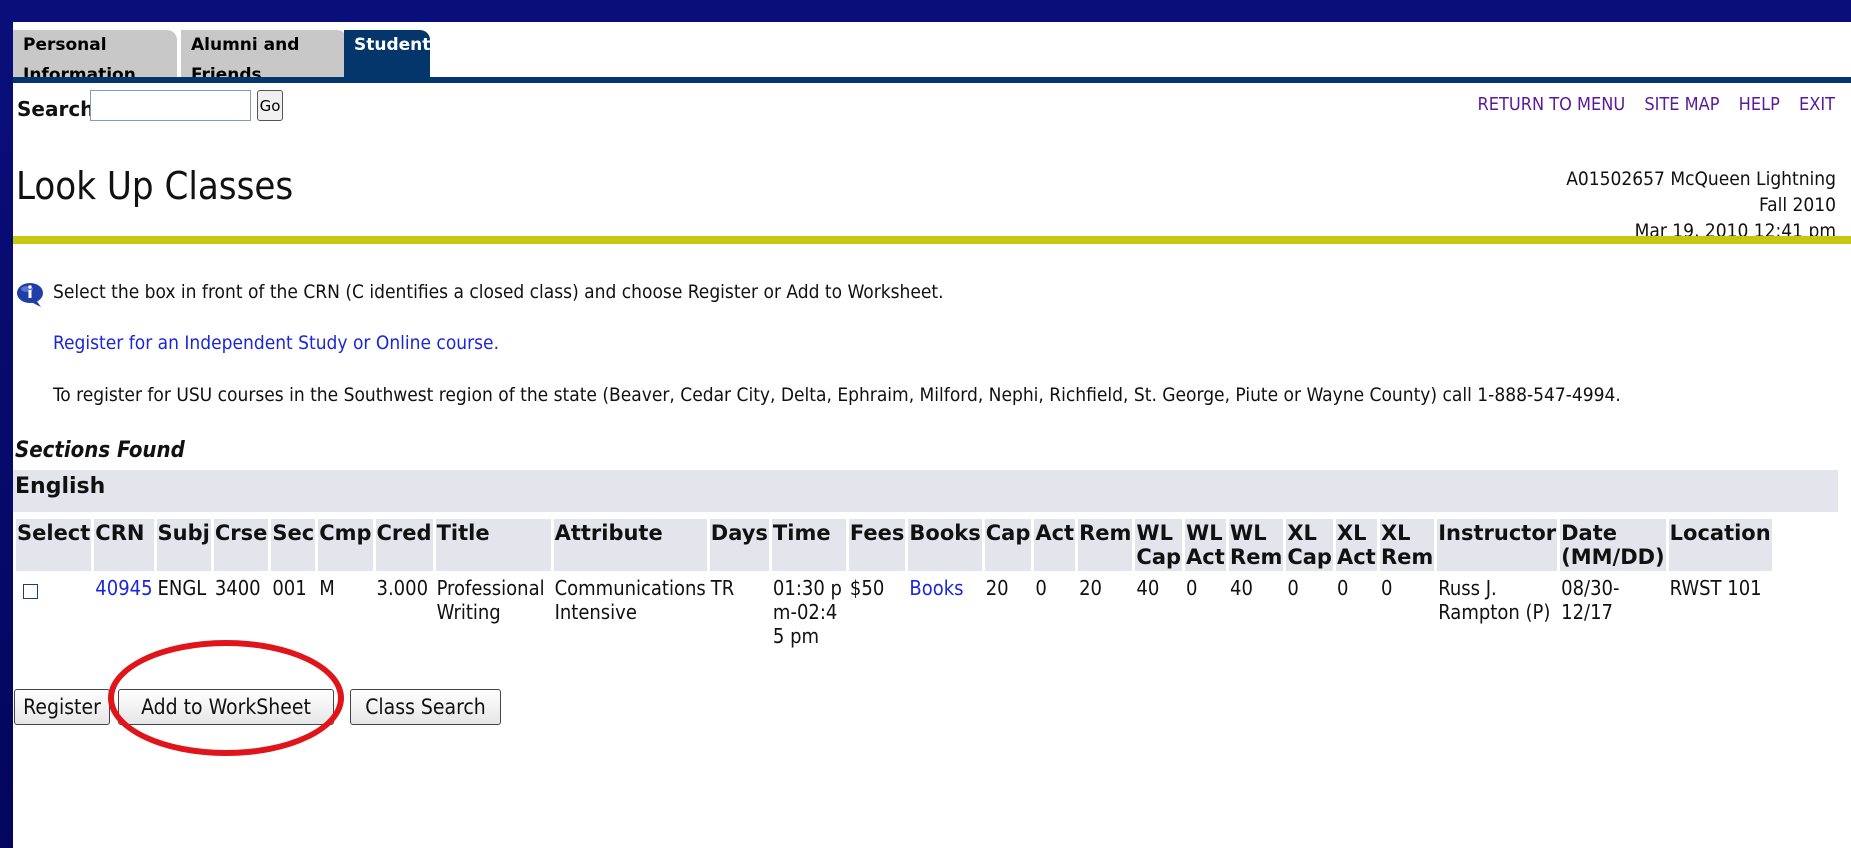 The width and height of the screenshot is (1851, 848). I want to click on act-cell: 0, so click(1041, 588).